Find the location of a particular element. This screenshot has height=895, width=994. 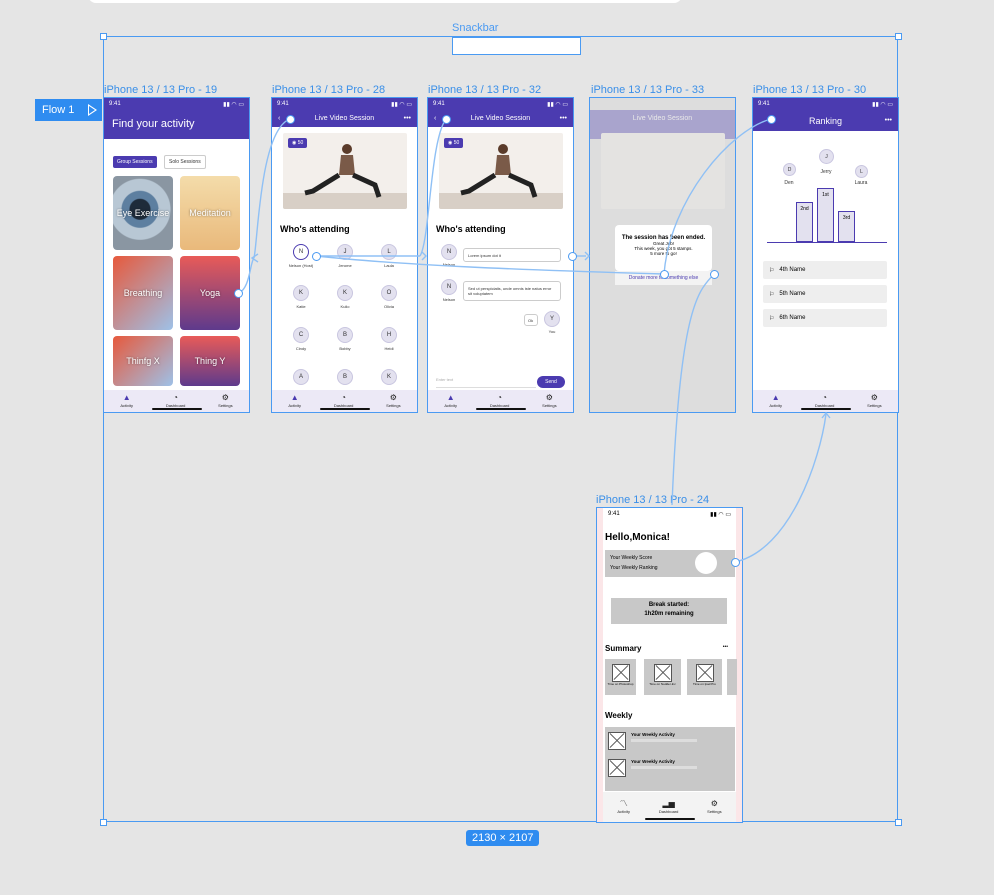

connector-ended-to-ranking is located at coordinates (717, 196).